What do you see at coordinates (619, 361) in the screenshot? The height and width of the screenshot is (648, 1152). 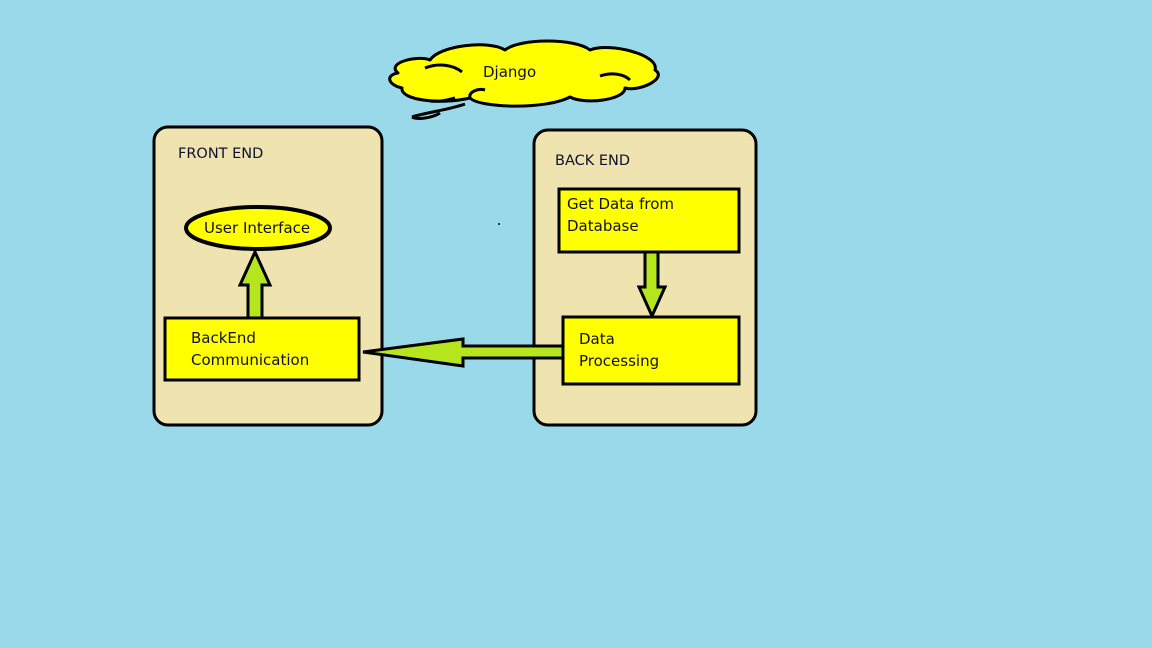 I see `data-processing-label-line2: Processing` at bounding box center [619, 361].